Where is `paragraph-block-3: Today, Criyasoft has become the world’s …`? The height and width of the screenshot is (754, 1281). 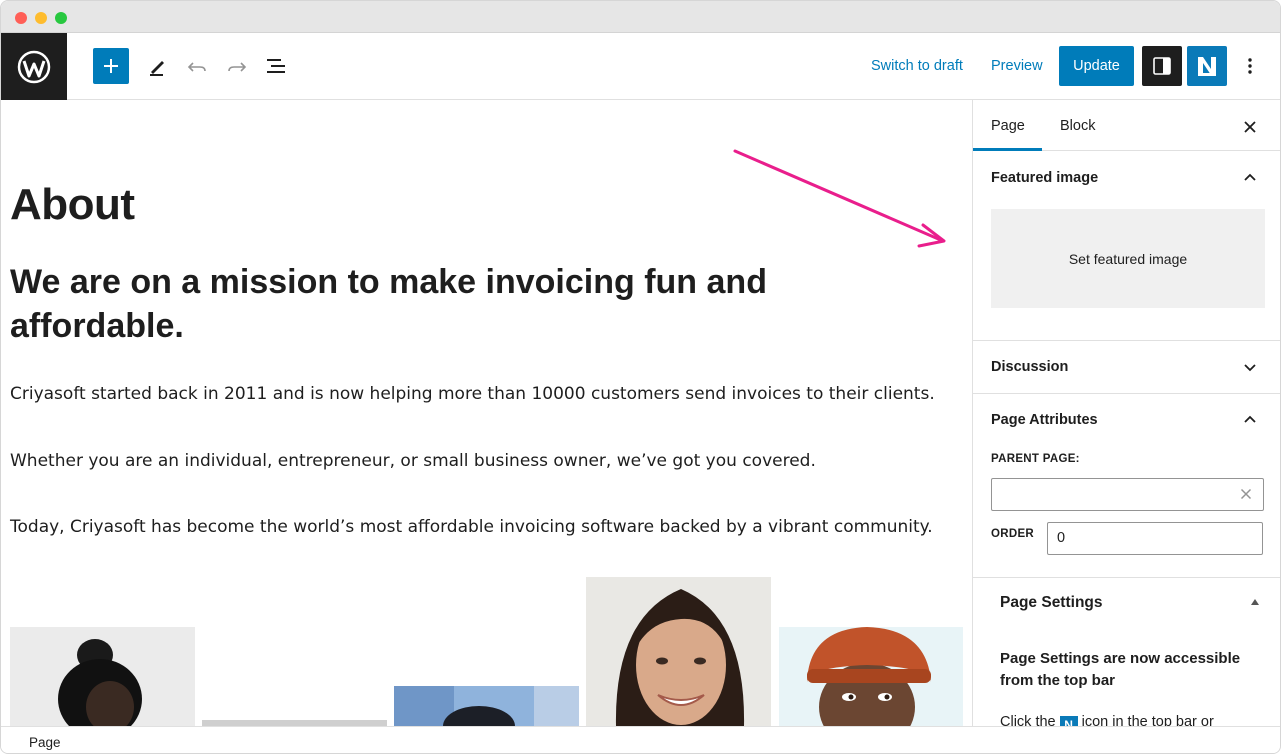 paragraph-block-3: Today, Criyasoft has become the world’s … is located at coordinates (471, 527).